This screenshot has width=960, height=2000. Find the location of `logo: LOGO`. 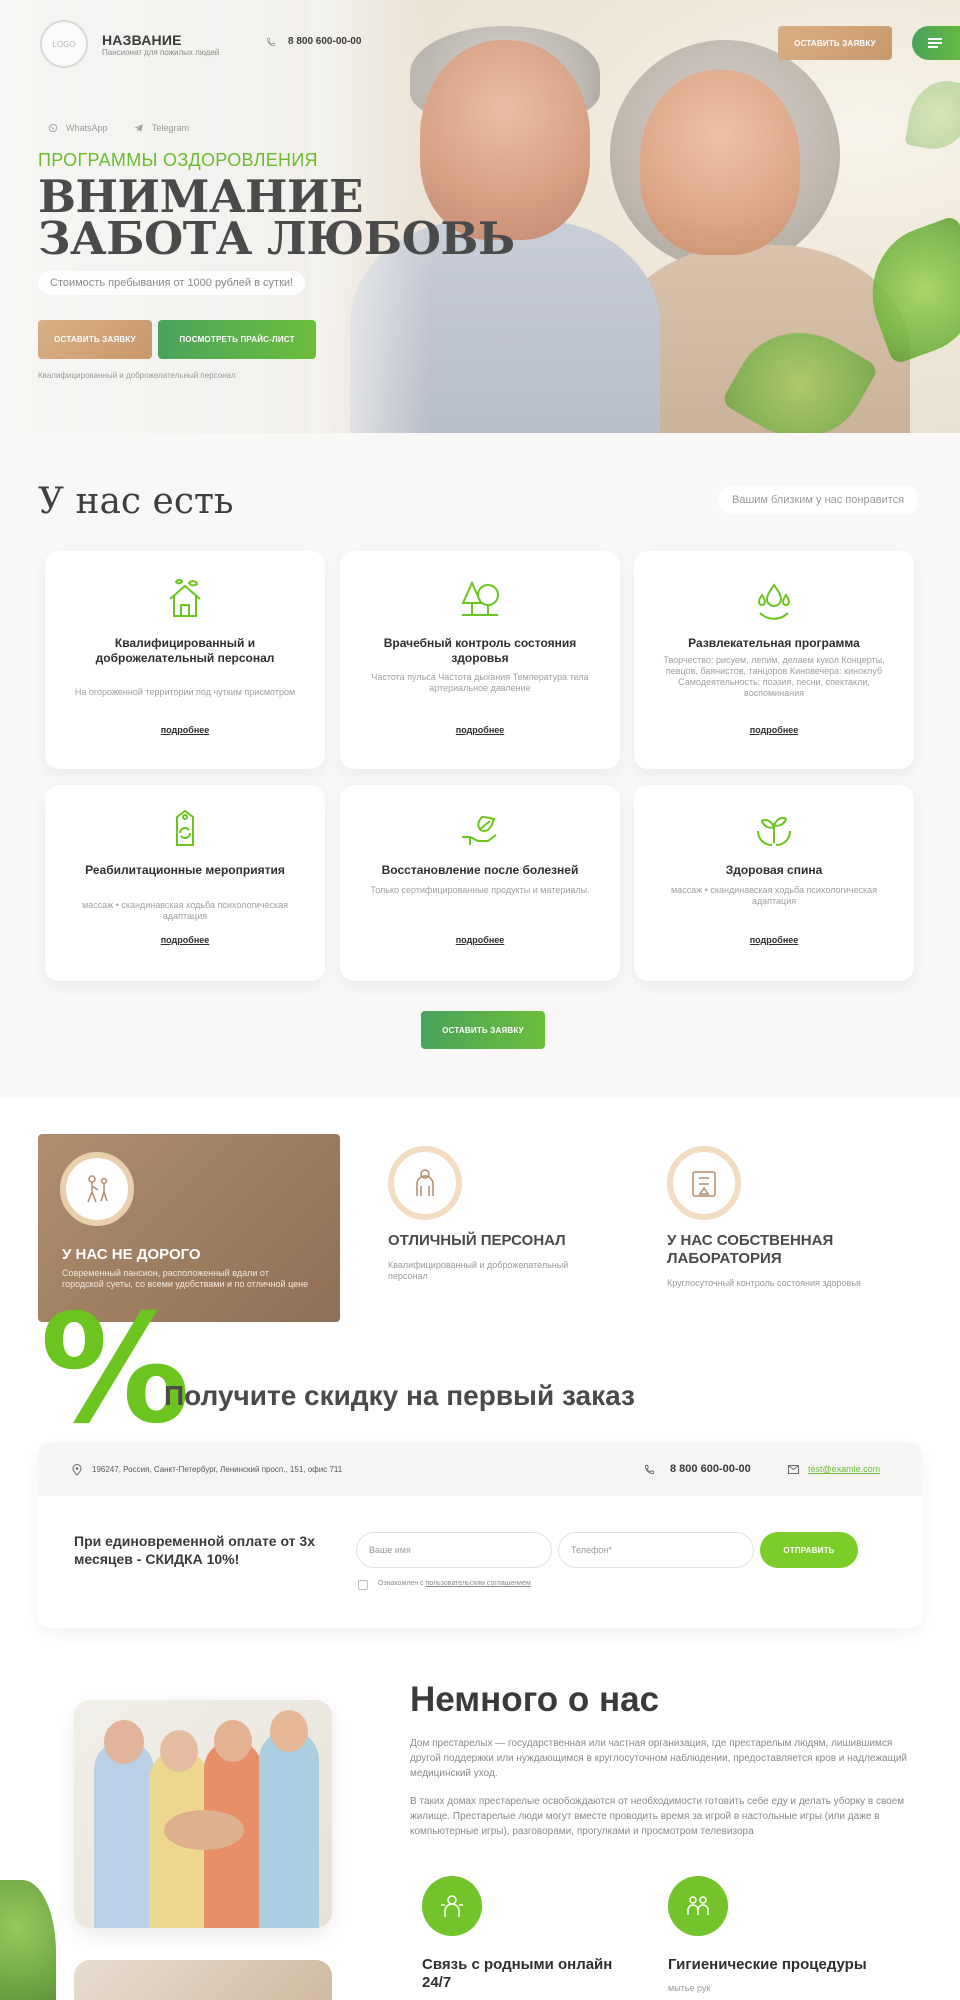

logo: LOGO is located at coordinates (64, 44).